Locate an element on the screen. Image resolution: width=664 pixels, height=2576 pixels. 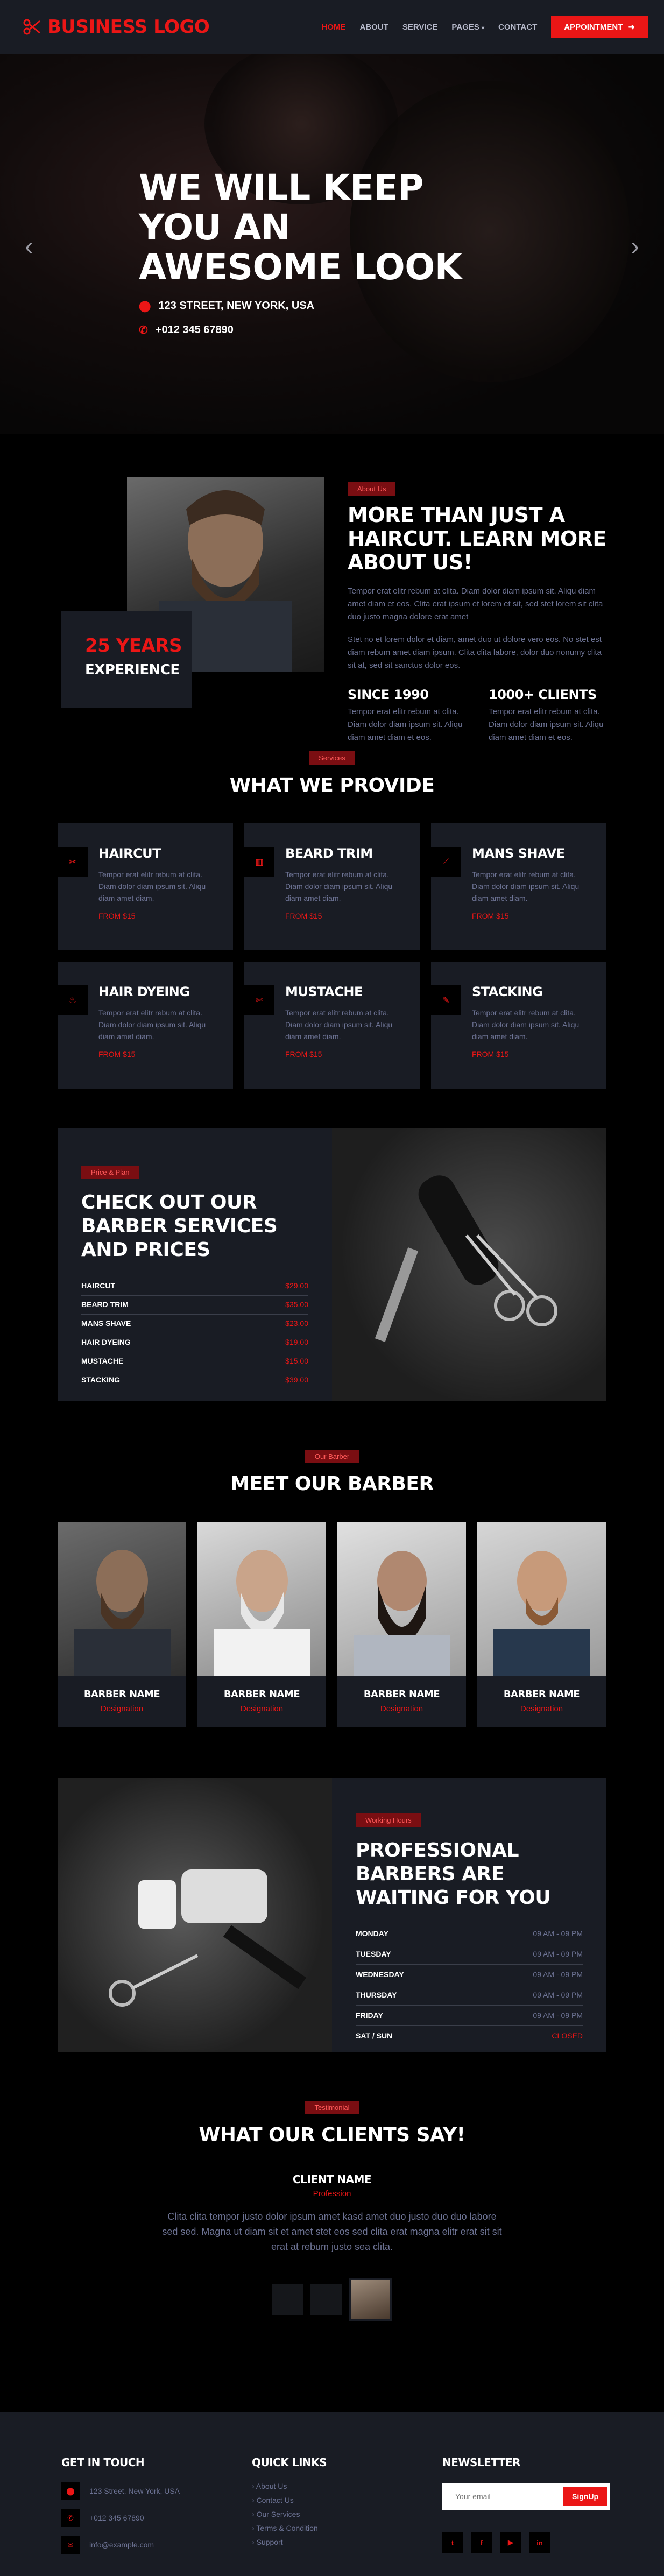
footer-link-label: Terms & Condition is located at coordinates (287, 2528).